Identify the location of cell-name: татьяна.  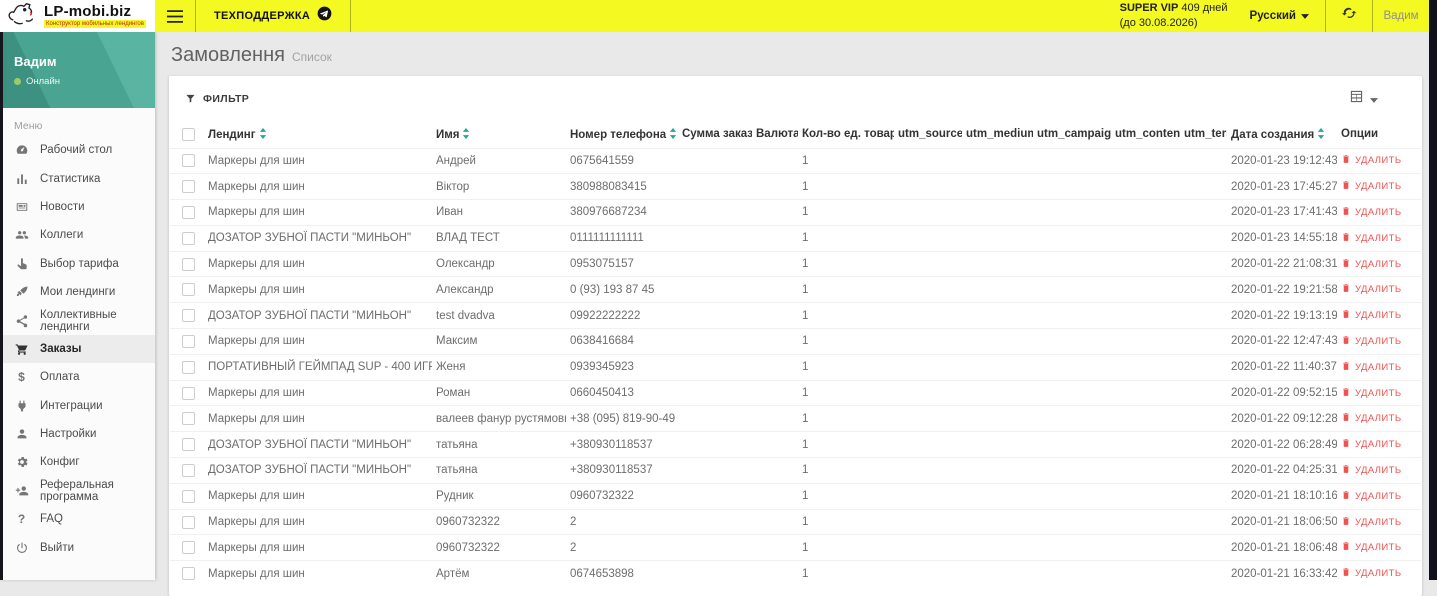
(499, 470).